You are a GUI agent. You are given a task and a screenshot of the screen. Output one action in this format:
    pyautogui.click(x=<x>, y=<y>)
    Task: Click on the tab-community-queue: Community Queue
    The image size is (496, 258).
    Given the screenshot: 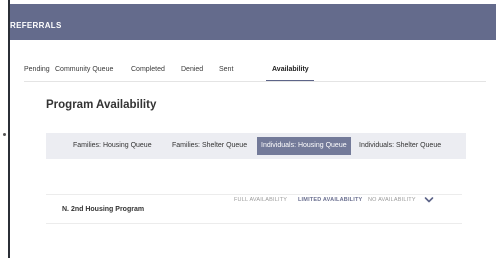 What is the action you would take?
    pyautogui.click(x=84, y=69)
    